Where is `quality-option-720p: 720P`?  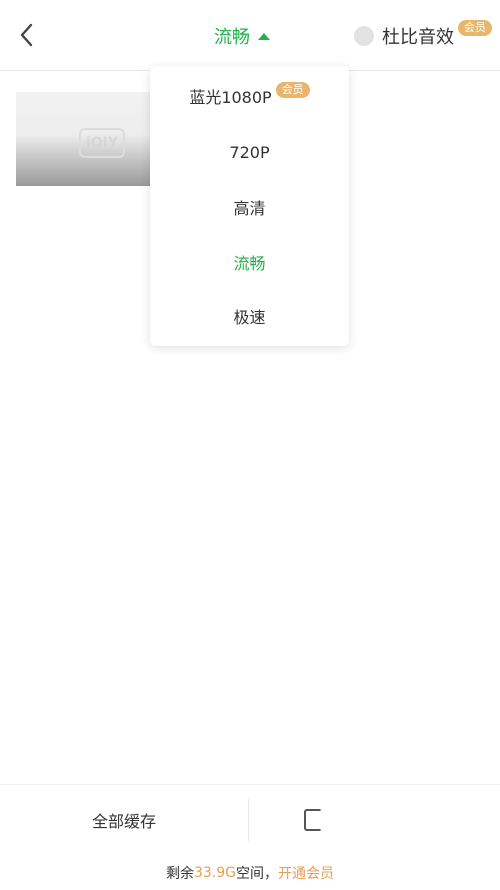
quality-option-720p: 720P is located at coordinates (249, 152).